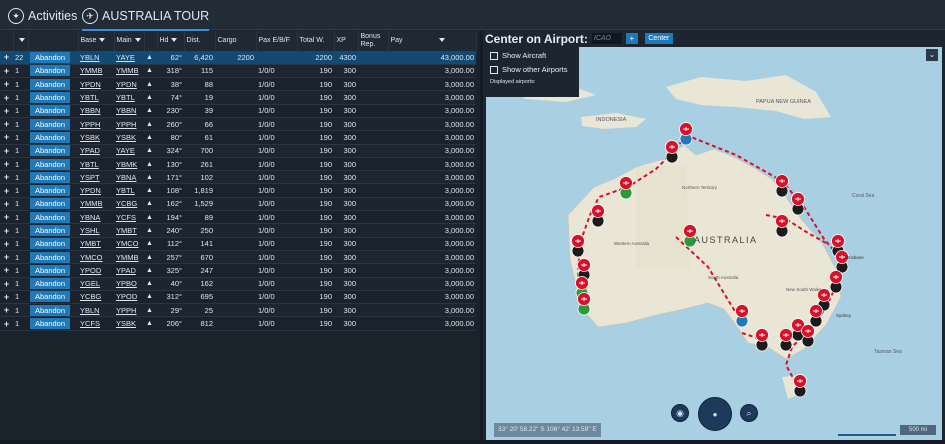 Image resolution: width=945 pixels, height=444 pixels. Describe the element at coordinates (126, 296) in the screenshot. I see `row-main-link: YPOD` at that location.